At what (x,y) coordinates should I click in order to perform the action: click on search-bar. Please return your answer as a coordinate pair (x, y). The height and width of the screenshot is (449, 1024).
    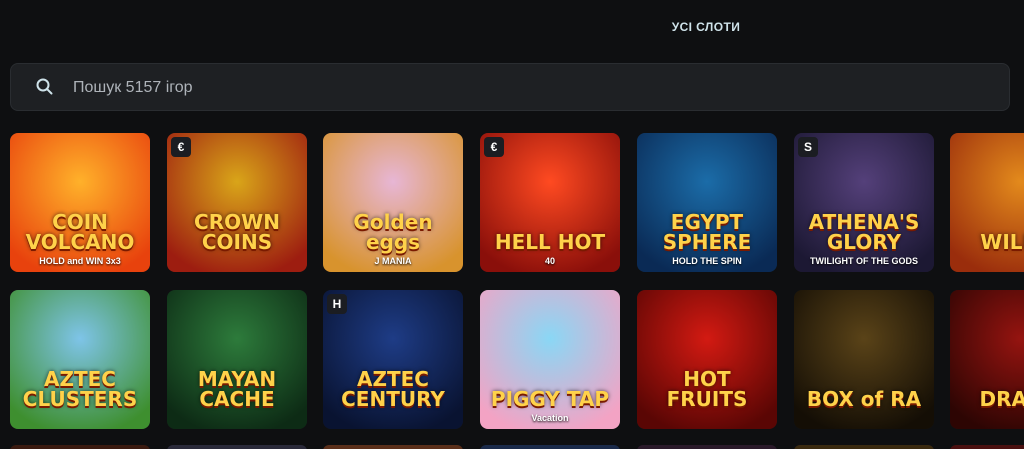
    Looking at the image, I should click on (510, 87).